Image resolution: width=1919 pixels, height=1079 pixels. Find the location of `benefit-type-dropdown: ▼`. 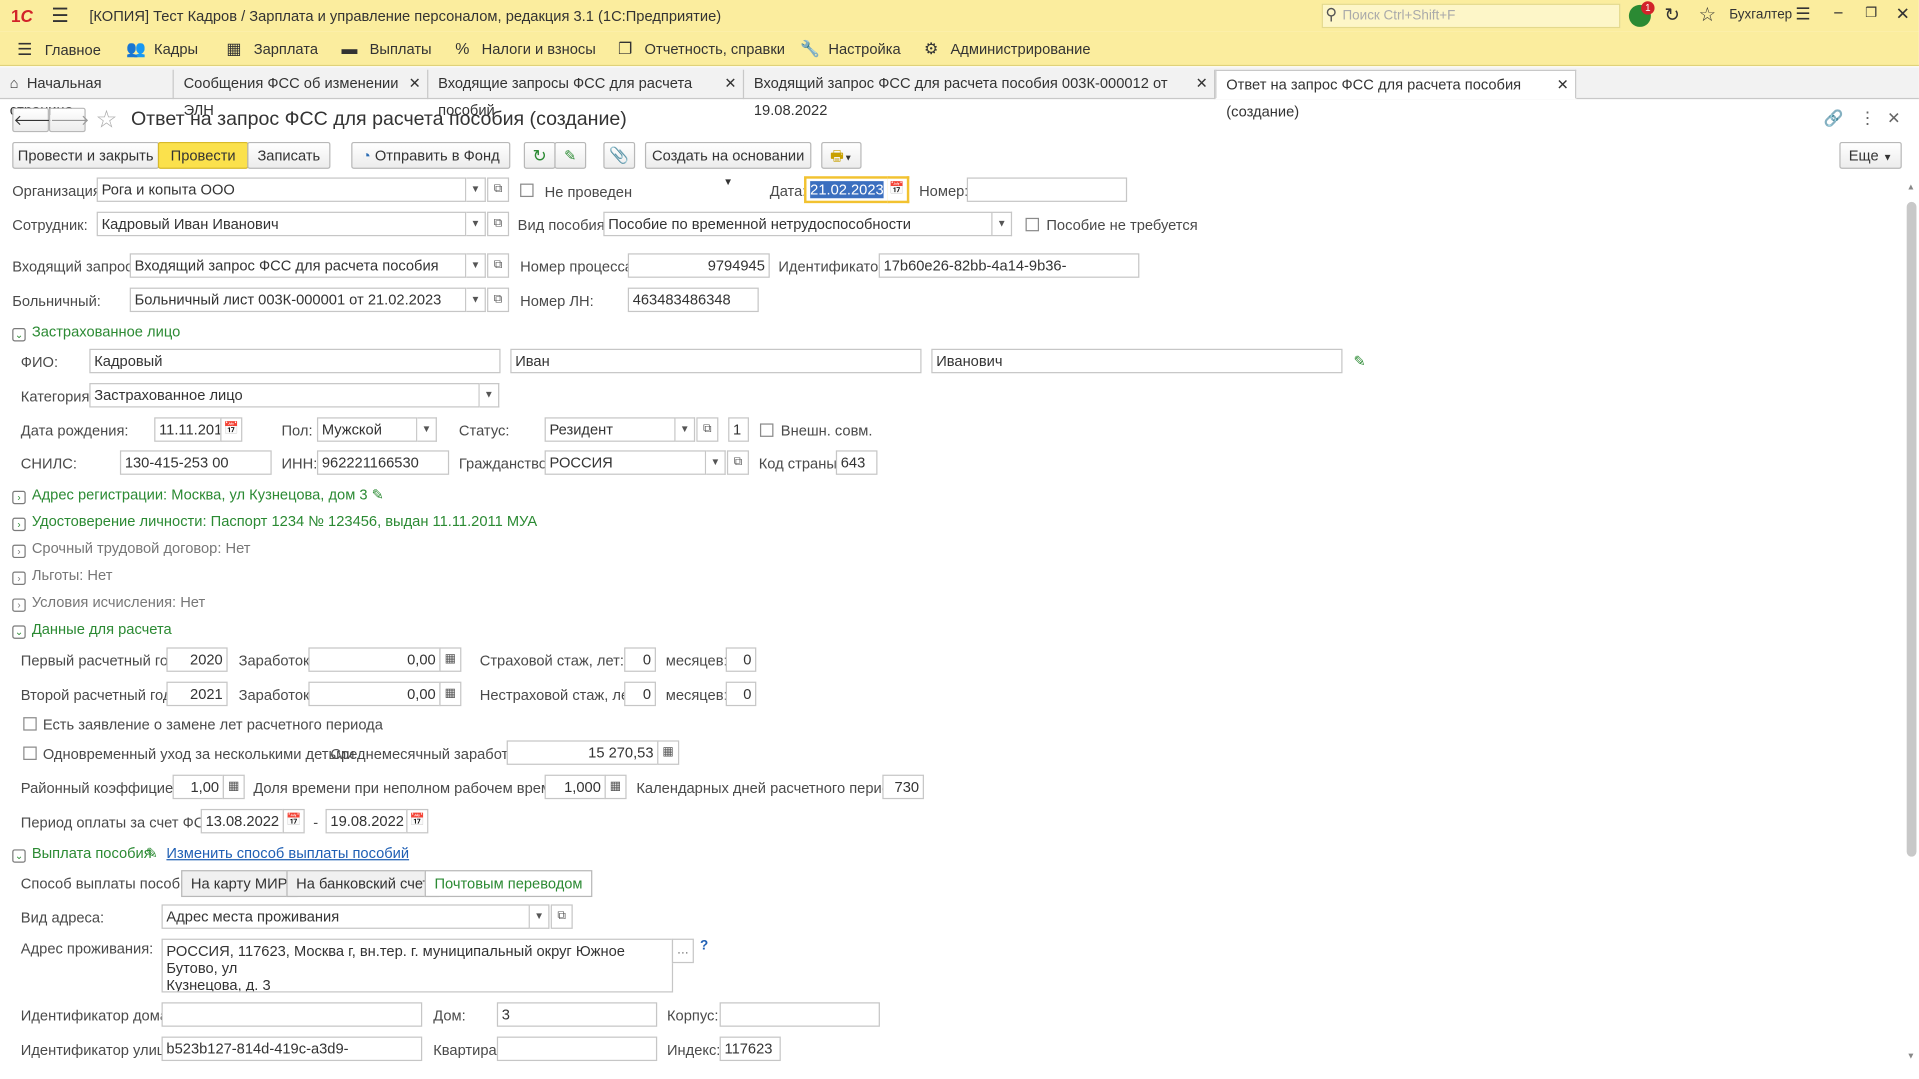

benefit-type-dropdown: ▼ is located at coordinates (1002, 224).